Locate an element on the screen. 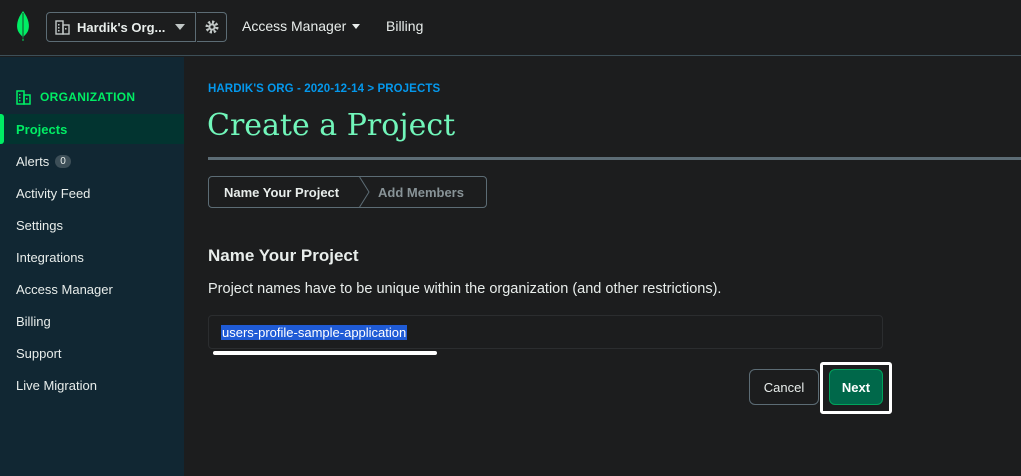 Image resolution: width=1021 pixels, height=476 pixels. title-divider is located at coordinates (614, 158).